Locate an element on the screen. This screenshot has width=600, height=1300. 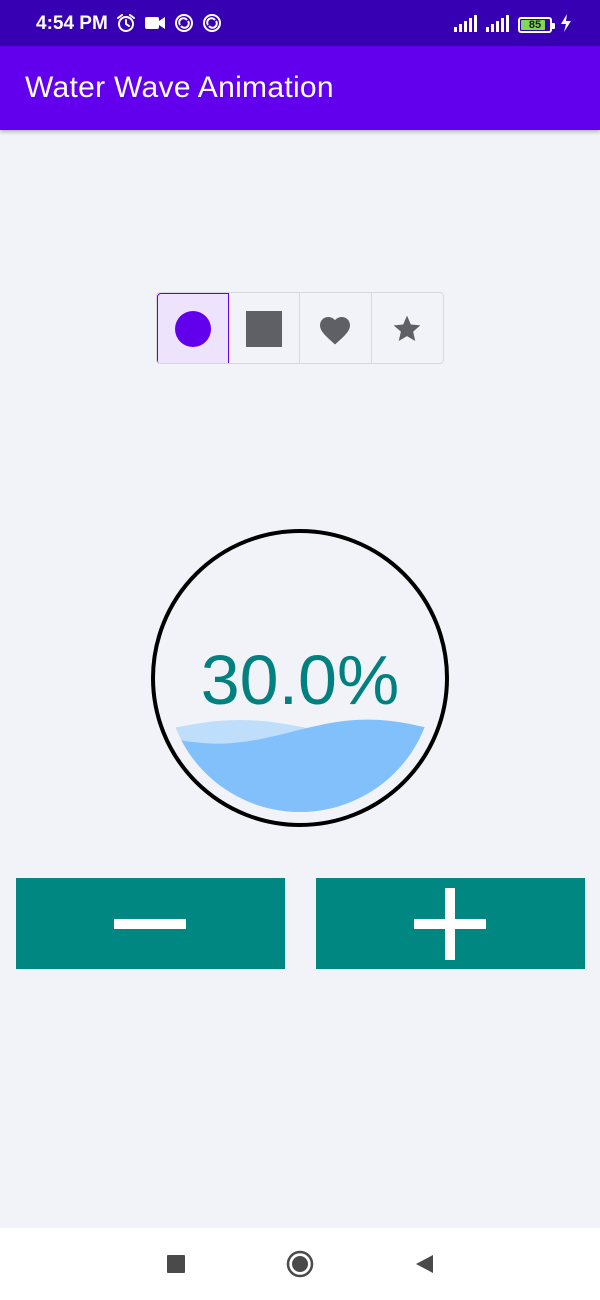
back-icon is located at coordinates (424, 1264).